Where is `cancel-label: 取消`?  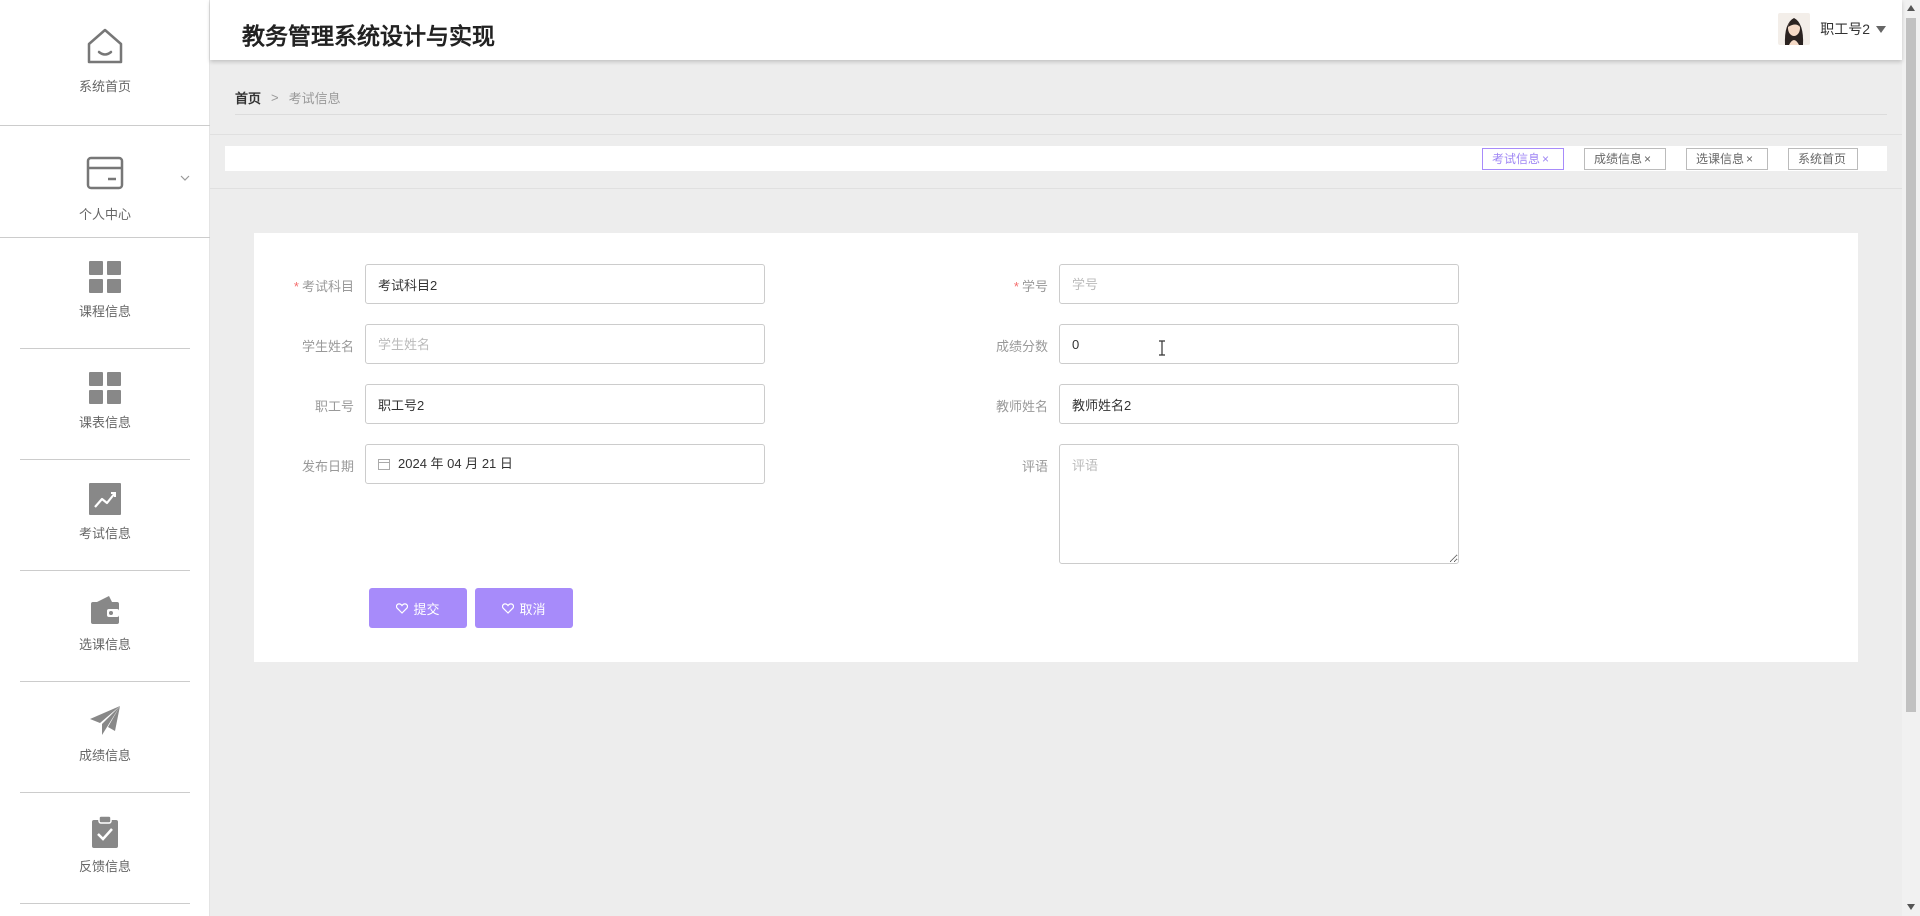
cancel-label: 取消 is located at coordinates (532, 609).